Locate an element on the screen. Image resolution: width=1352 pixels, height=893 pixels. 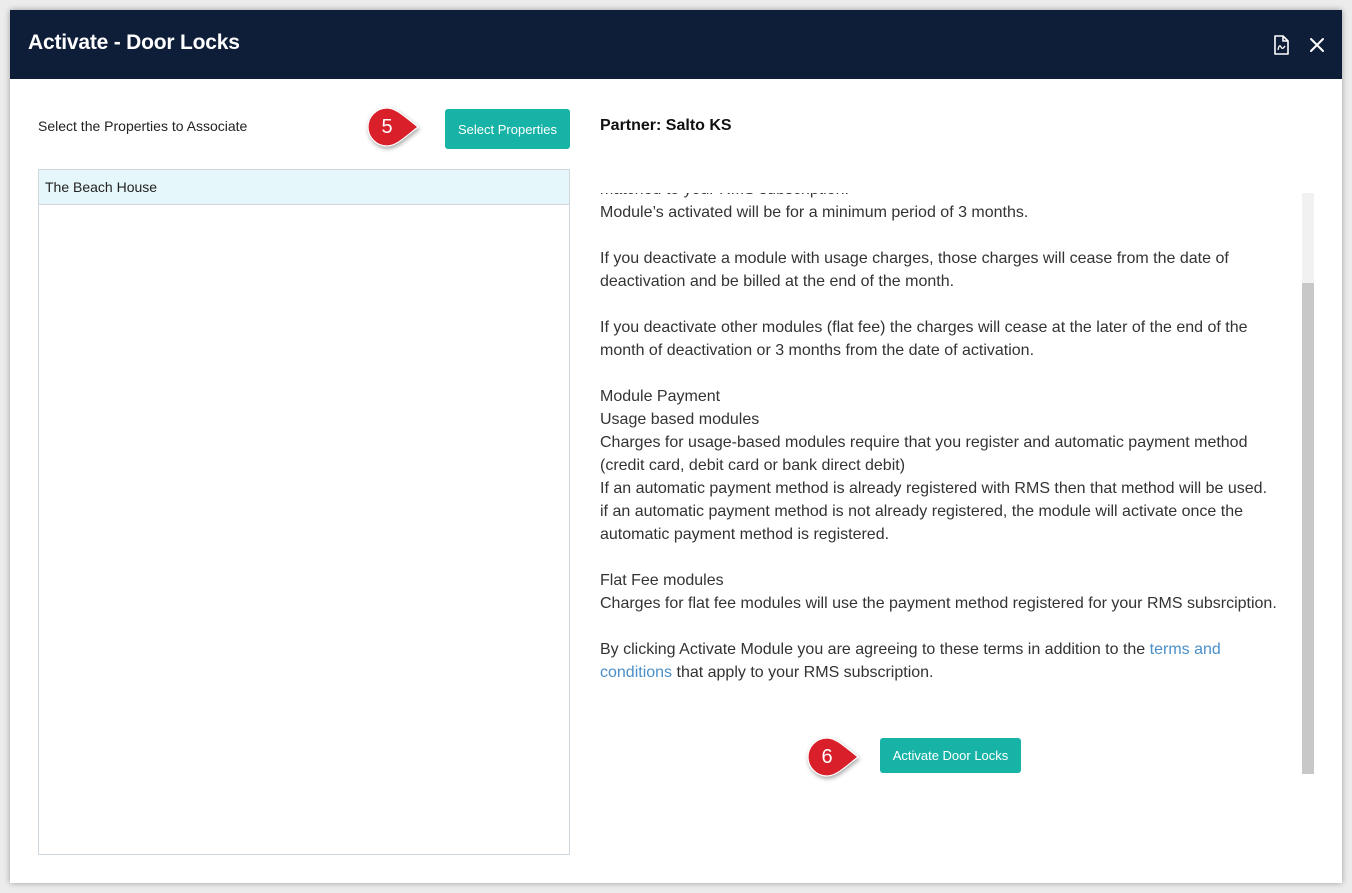
select-properties-label: Select the Properties to Associate is located at coordinates (143, 126).